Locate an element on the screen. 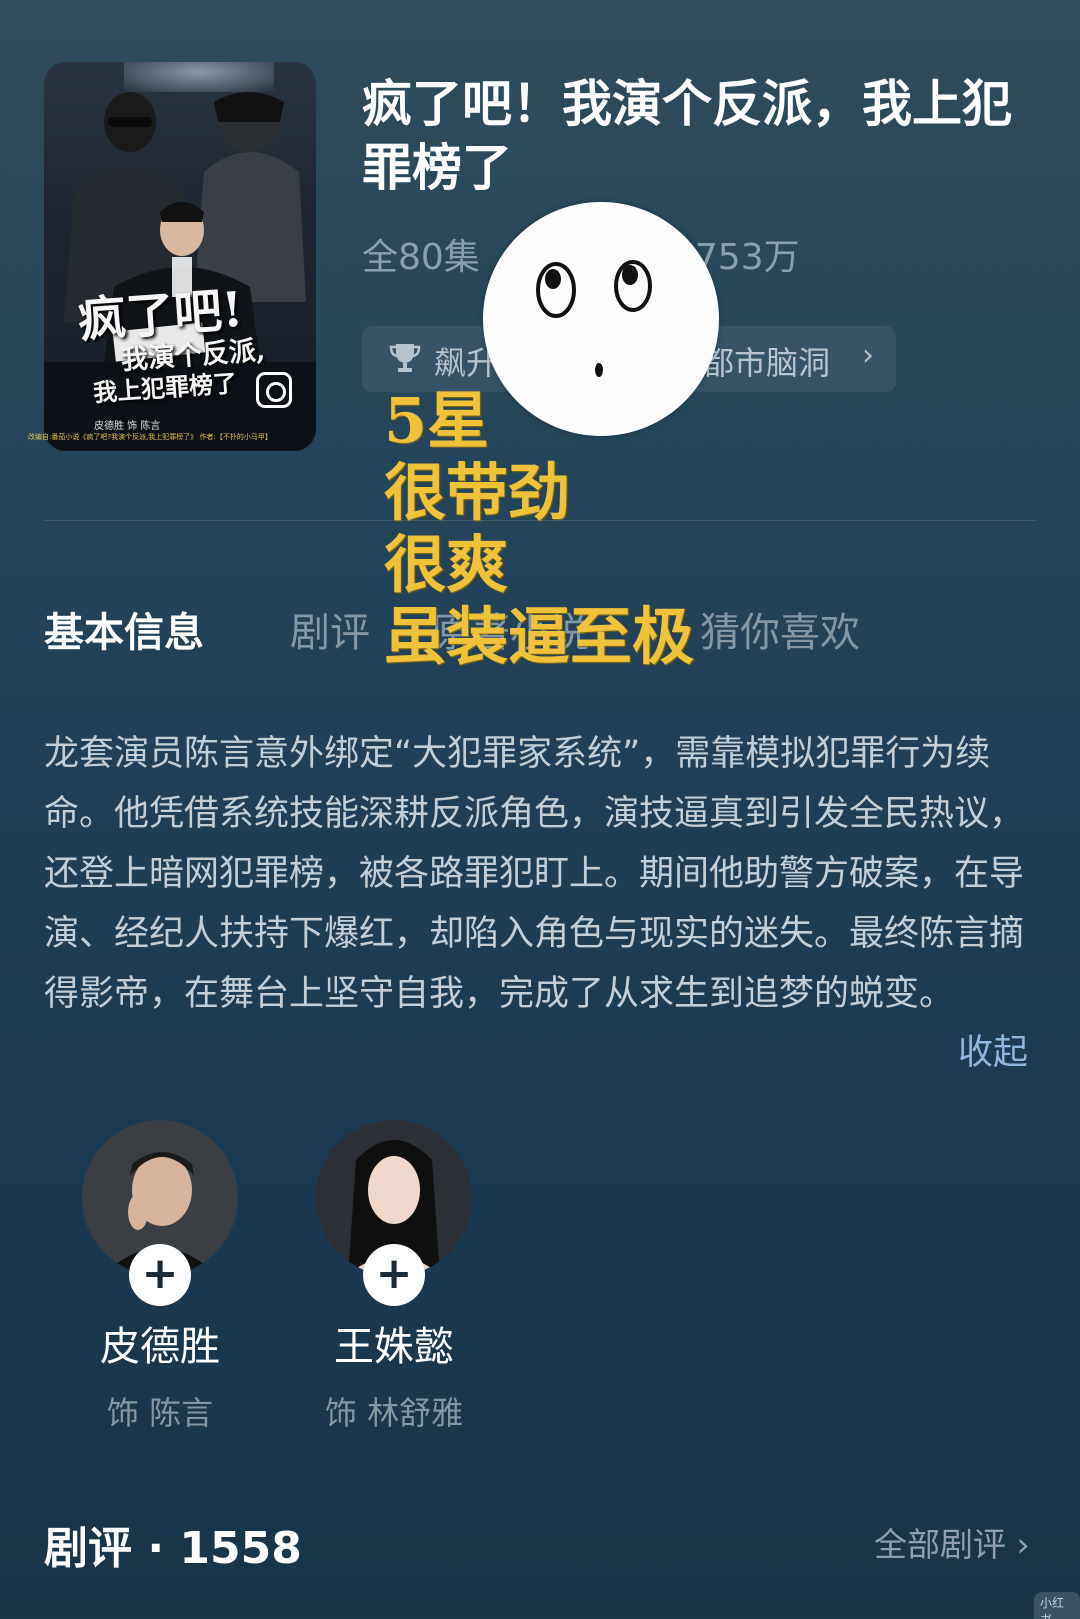 The width and height of the screenshot is (1080, 1619). genre-tag: 都市脑洞 is located at coordinates (766, 363).